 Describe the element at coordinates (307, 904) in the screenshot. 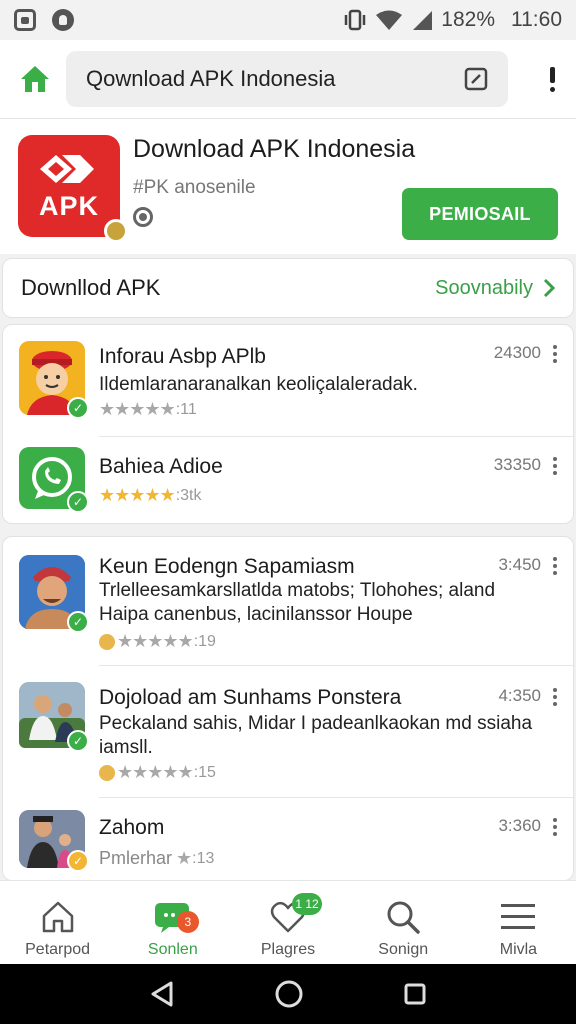

I see `nav-badge: 1 12` at that location.